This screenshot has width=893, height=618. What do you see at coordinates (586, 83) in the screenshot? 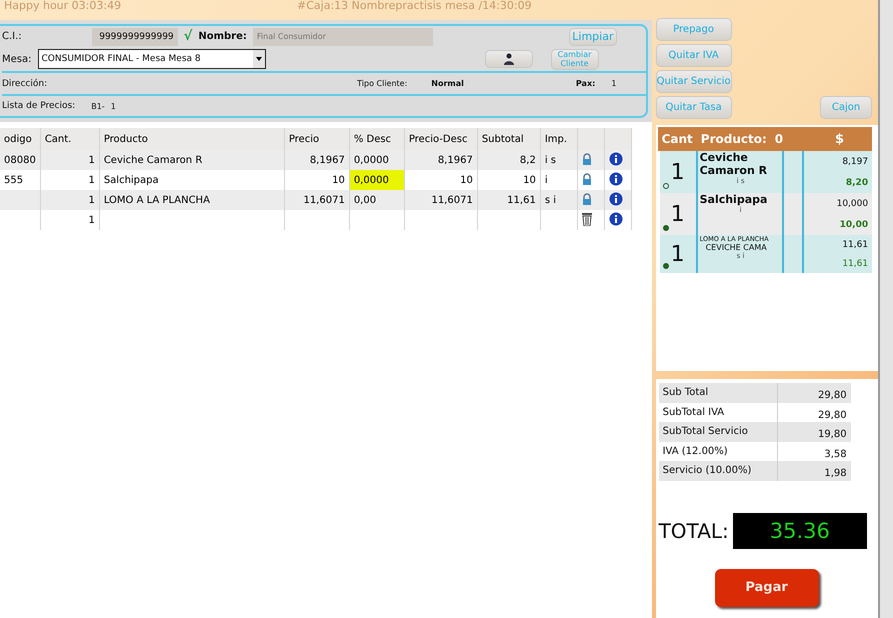
I see `pax-label: Pax:` at bounding box center [586, 83].